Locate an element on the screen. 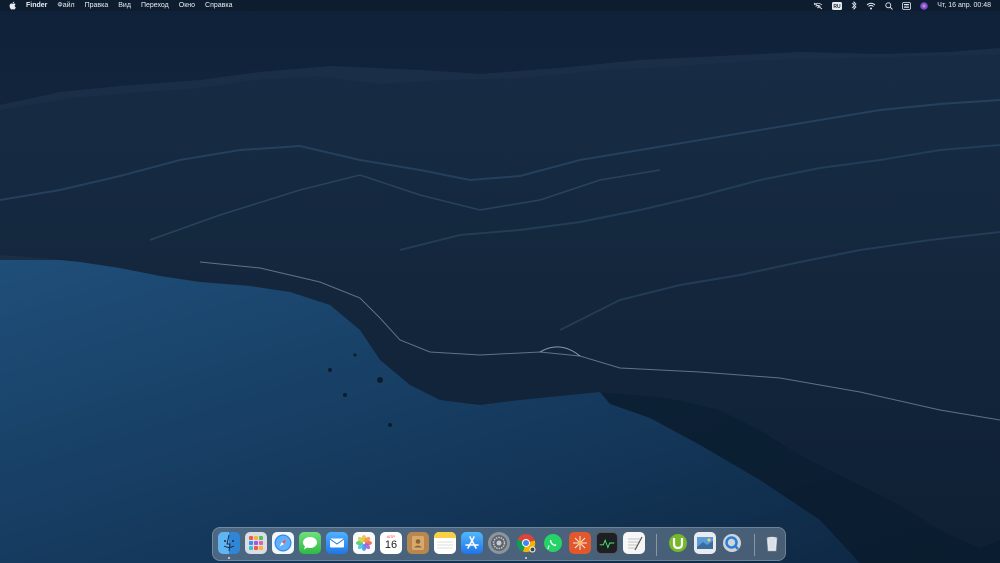 This screenshot has height=563, width=1000. siri-icon is located at coordinates (924, 5).